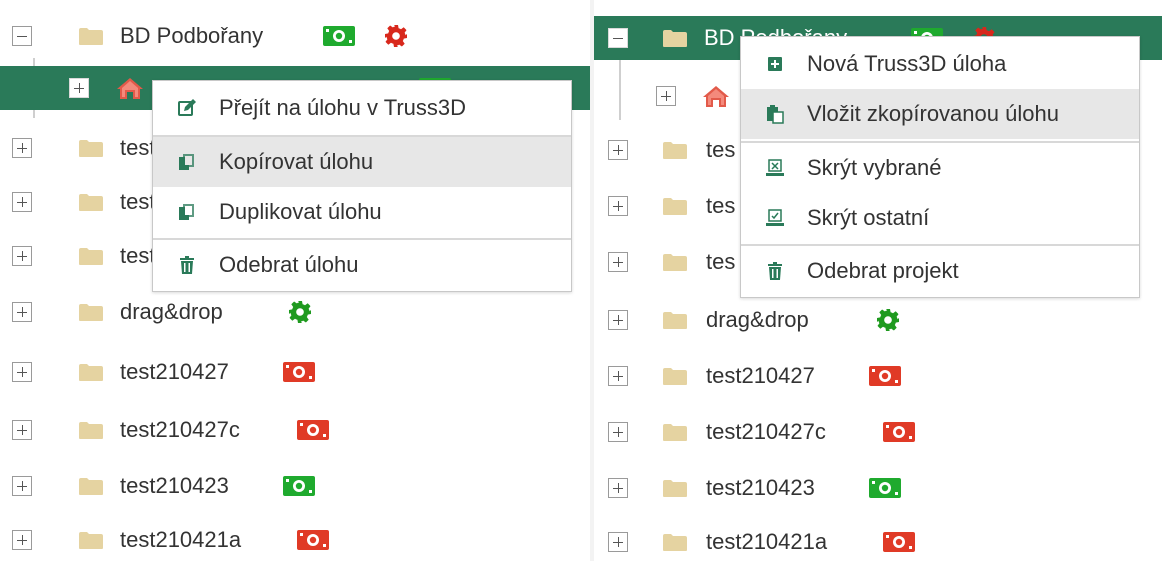 The height and width of the screenshot is (561, 1162). Describe the element at coordinates (362, 265) in the screenshot. I see `menu-item-remove-task: Odebrat úlohu` at that location.